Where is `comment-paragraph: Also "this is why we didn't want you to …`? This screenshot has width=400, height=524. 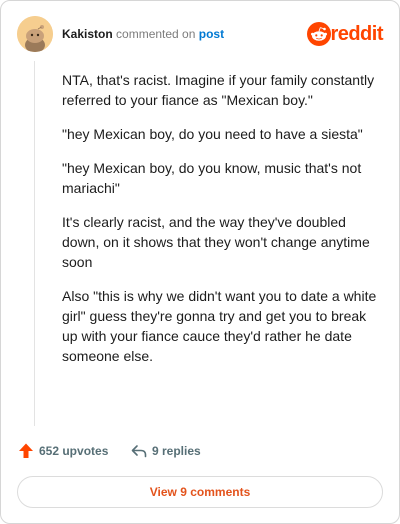 comment-paragraph: Also "this is why we didn't want you to … is located at coordinates (219, 326).